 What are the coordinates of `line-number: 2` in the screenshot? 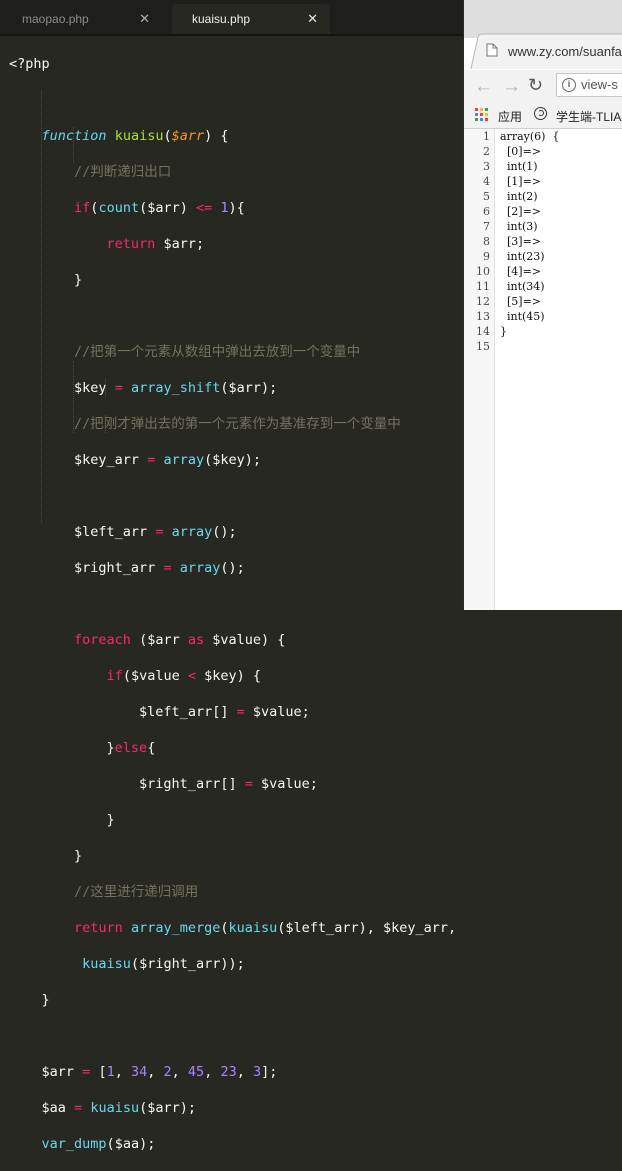 It's located at (486, 151).